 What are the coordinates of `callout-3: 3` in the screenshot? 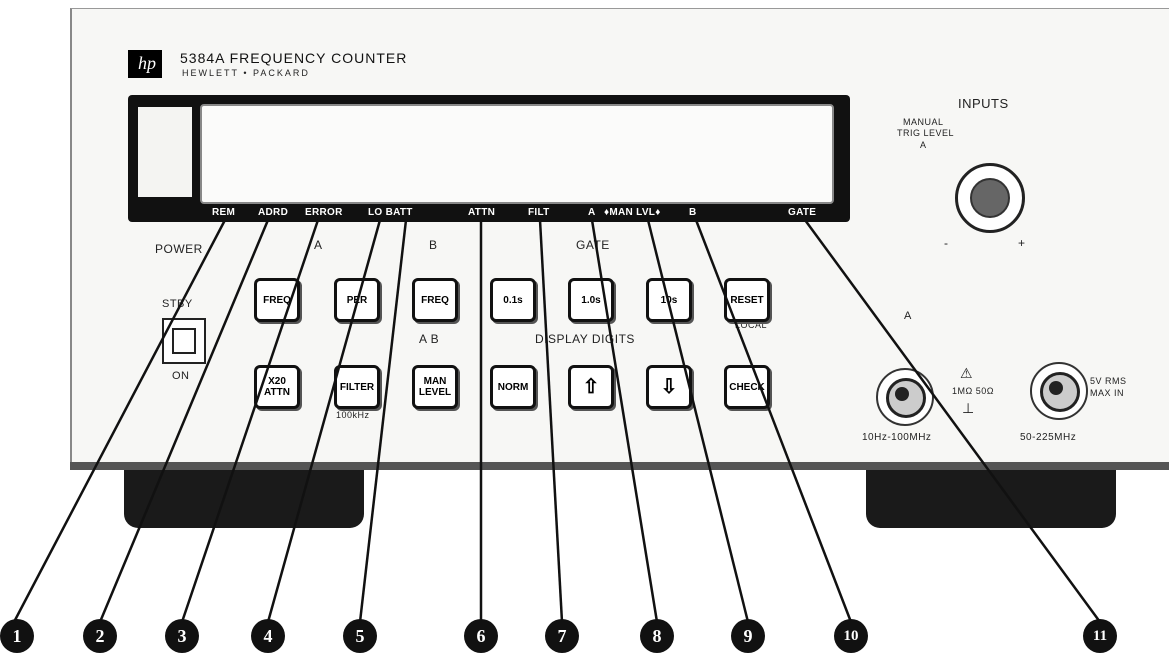 It's located at (182, 636).